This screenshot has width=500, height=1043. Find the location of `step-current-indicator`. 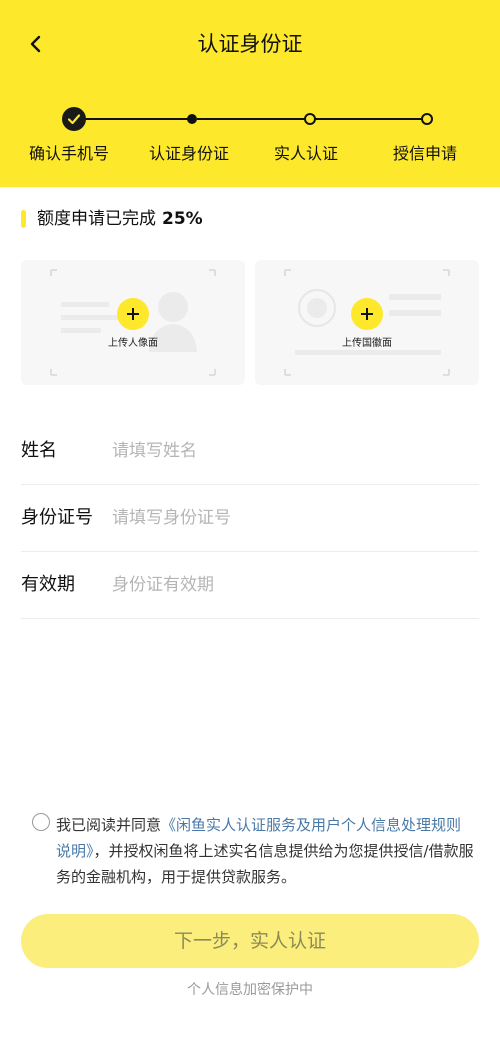

step-current-indicator is located at coordinates (192, 119).